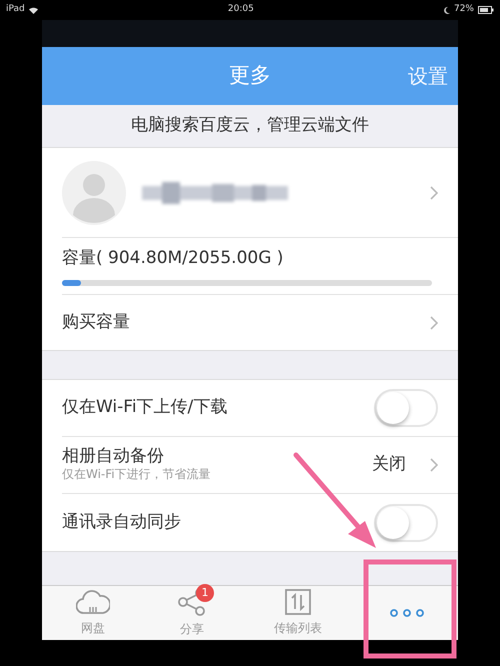 The height and width of the screenshot is (666, 500). Describe the element at coordinates (121, 522) in the screenshot. I see `setting-label: 通讯录自动同步` at that location.